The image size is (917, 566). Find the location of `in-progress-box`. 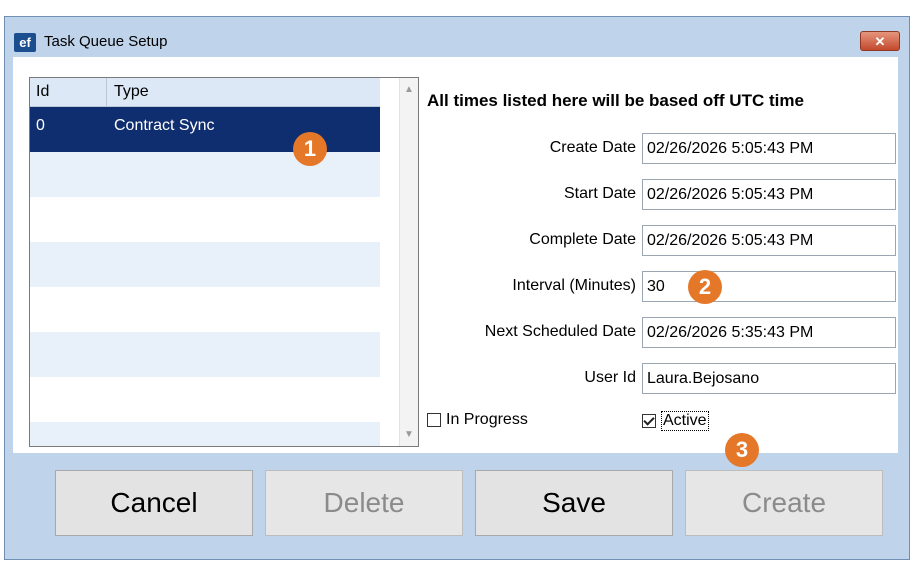

in-progress-box is located at coordinates (434, 420).